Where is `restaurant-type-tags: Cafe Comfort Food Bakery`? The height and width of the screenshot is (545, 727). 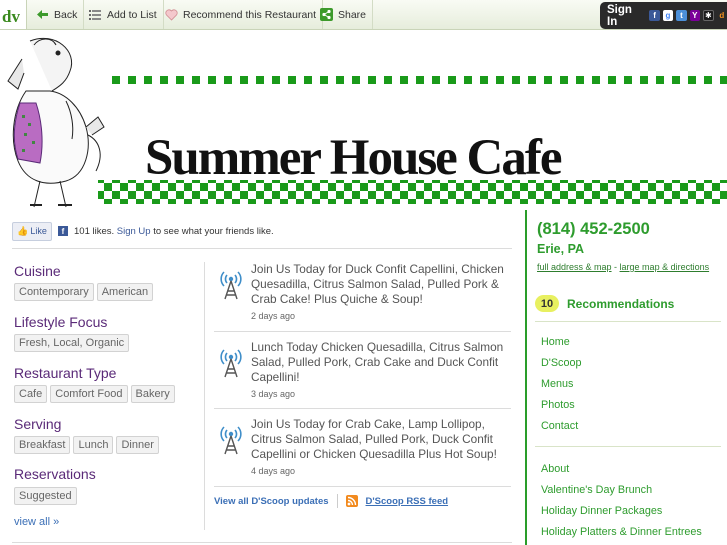 restaurant-type-tags: Cafe Comfort Food Bakery is located at coordinates (94, 394).